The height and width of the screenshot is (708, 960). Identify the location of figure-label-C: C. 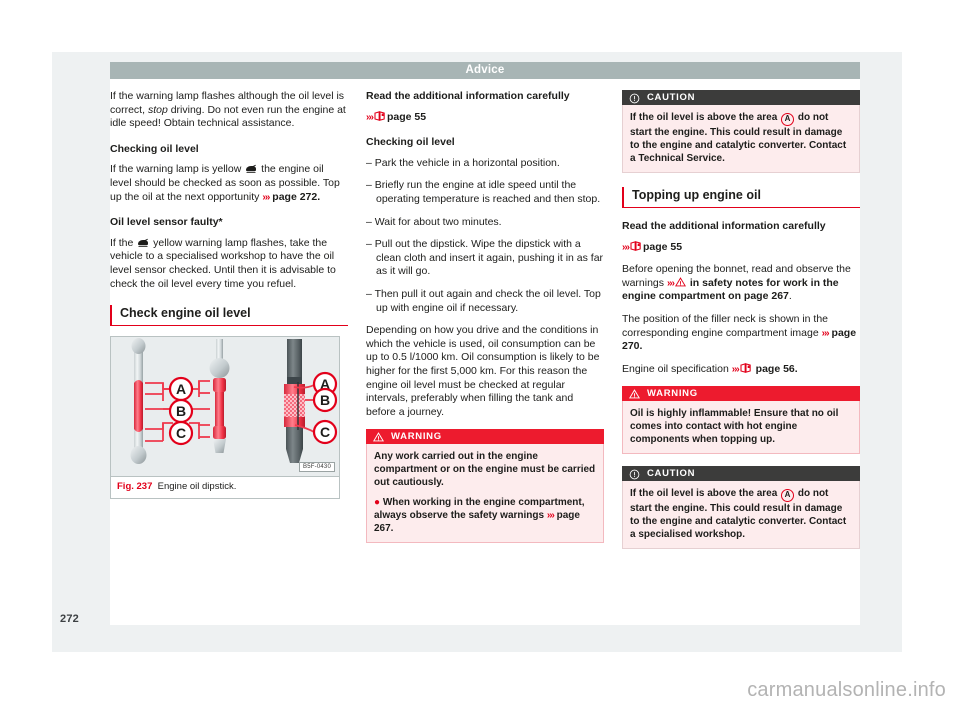
(181, 433).